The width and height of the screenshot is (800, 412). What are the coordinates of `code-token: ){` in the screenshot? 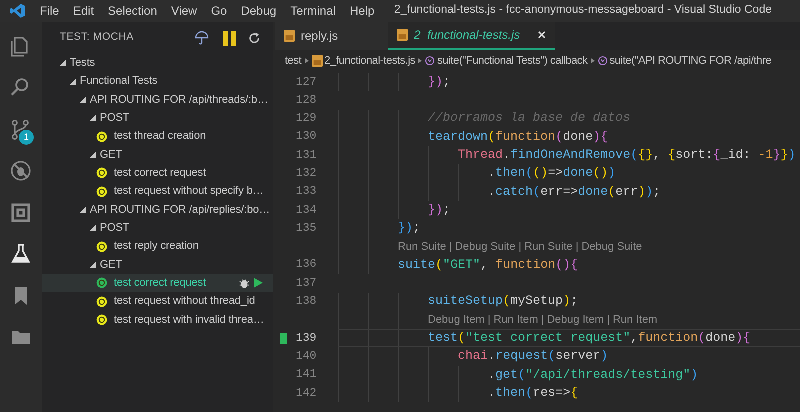 It's located at (600, 137).